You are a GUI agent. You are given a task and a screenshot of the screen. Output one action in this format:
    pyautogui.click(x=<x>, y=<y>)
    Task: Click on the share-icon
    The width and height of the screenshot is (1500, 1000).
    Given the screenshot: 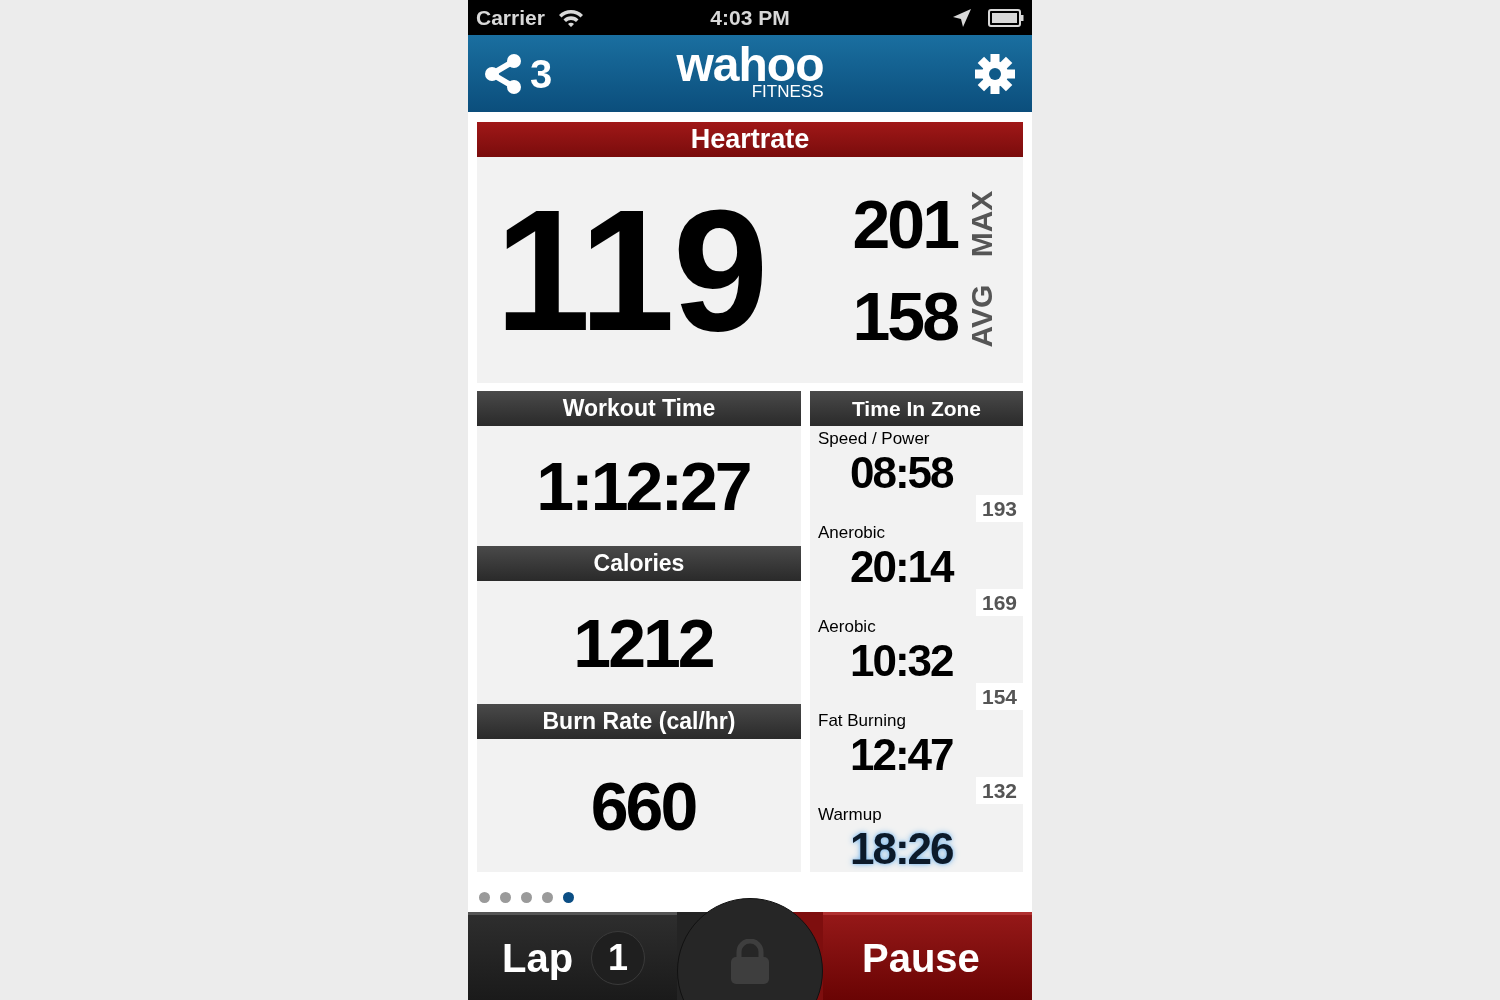 What is the action you would take?
    pyautogui.click(x=503, y=73)
    